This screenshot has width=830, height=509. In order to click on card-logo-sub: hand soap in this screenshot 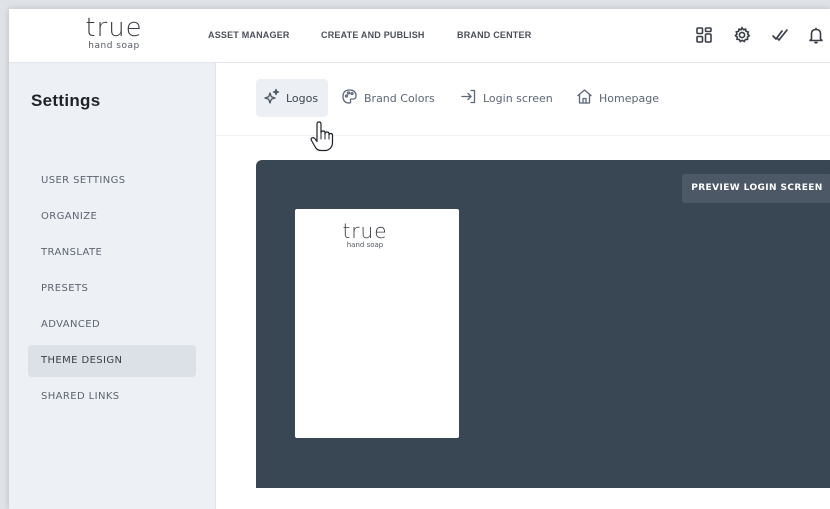, I will do `click(365, 245)`.